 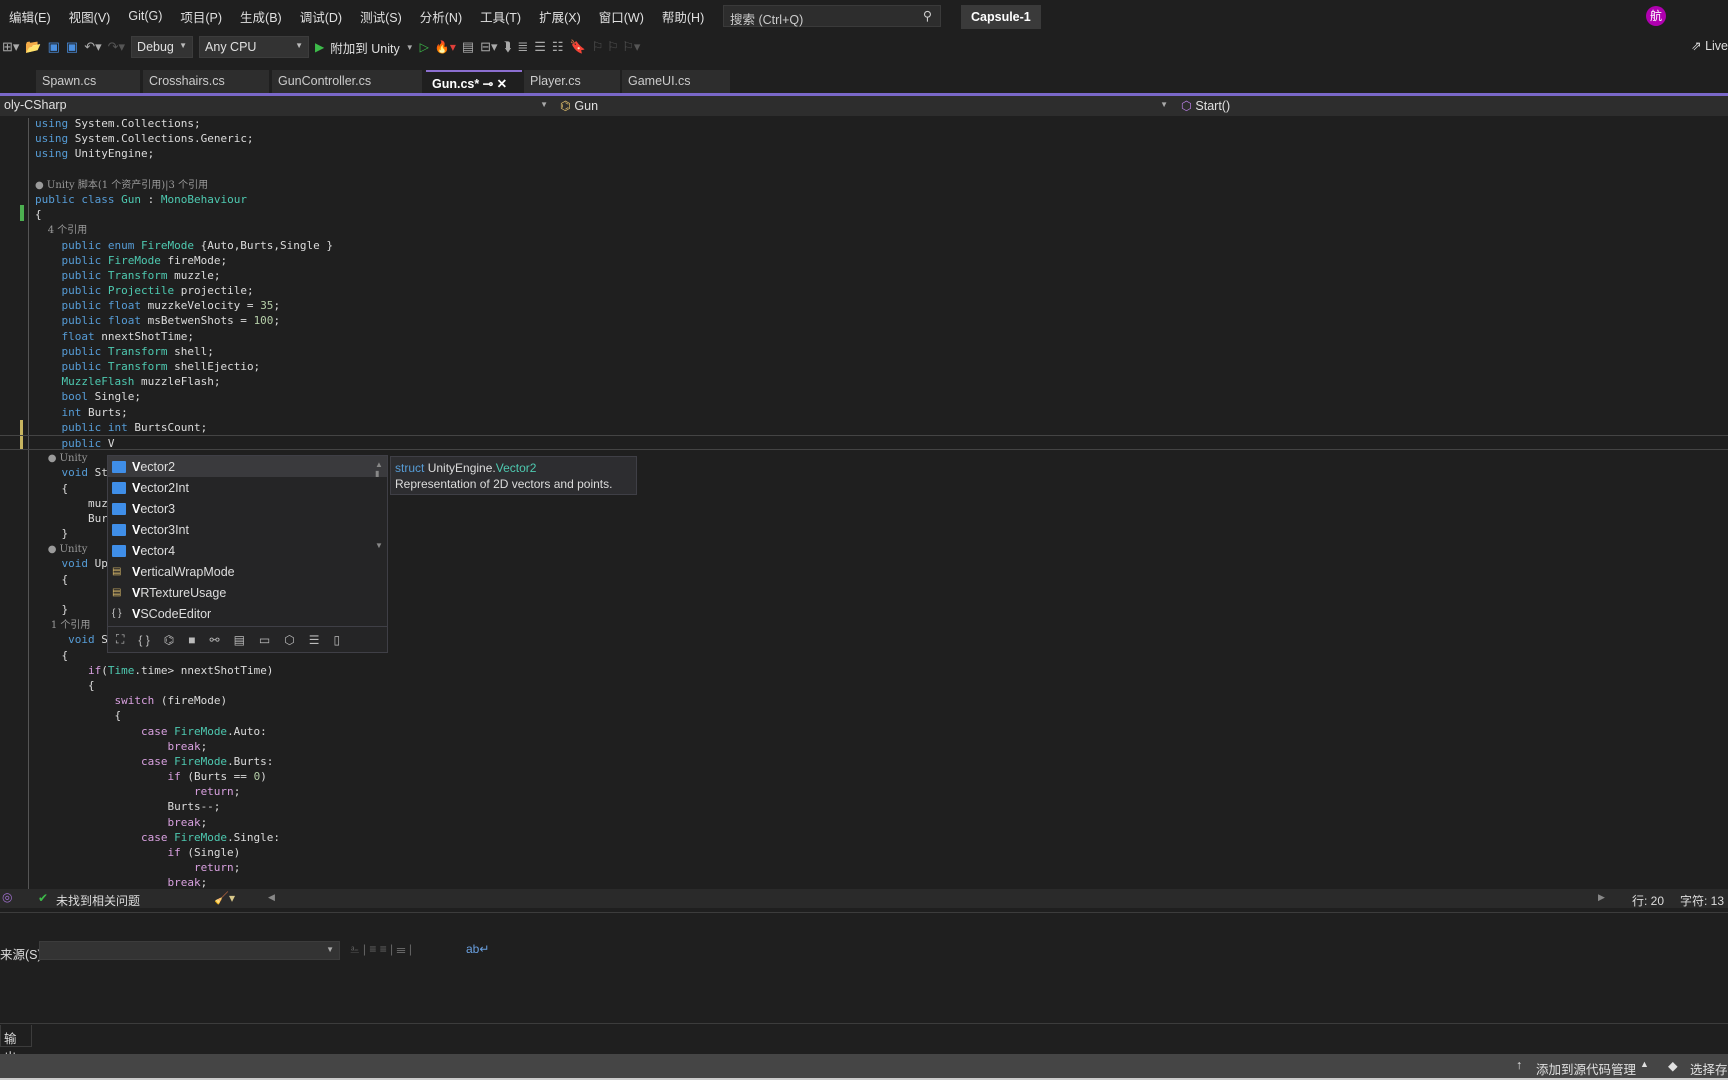 I want to click on completion-filter-icon: ■, so click(x=191, y=640).